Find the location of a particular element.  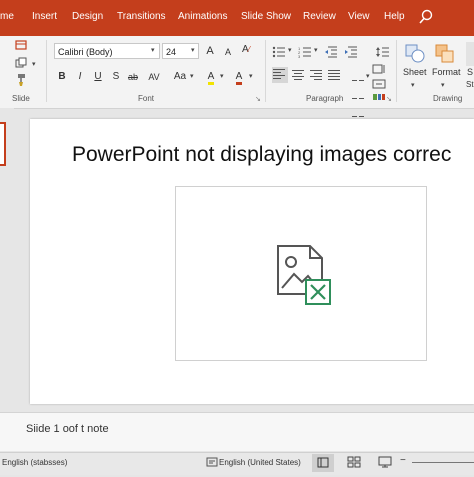

format-label: Format is located at coordinates (446, 72).